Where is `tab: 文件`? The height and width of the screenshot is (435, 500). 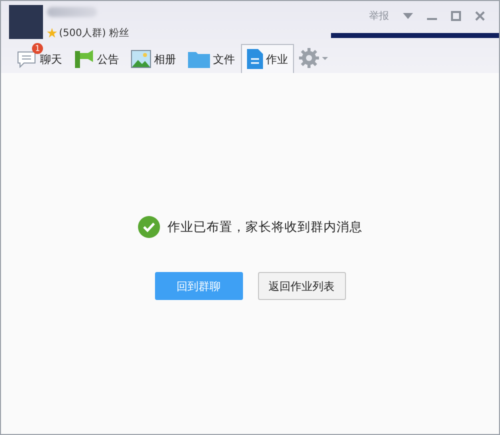
tab: 文件 is located at coordinates (211, 58).